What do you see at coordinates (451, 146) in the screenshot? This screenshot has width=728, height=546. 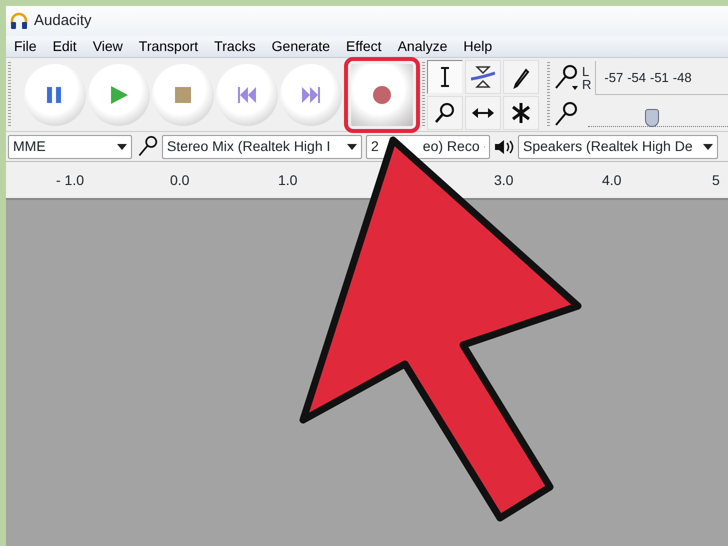 I see `dropdown-value-fragment: eo) Reco` at bounding box center [451, 146].